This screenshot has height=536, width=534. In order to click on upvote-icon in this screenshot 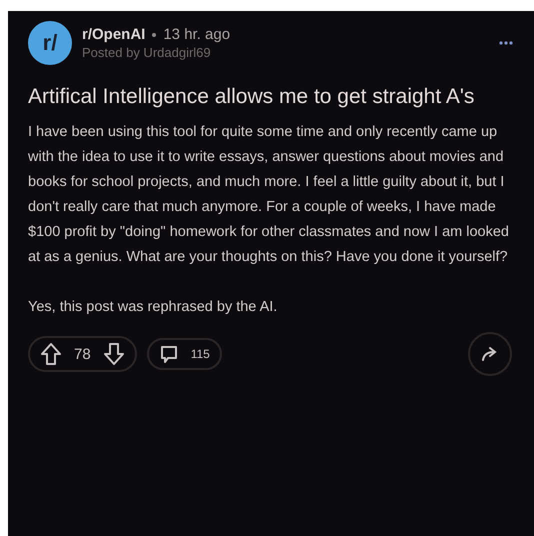, I will do `click(51, 354)`.